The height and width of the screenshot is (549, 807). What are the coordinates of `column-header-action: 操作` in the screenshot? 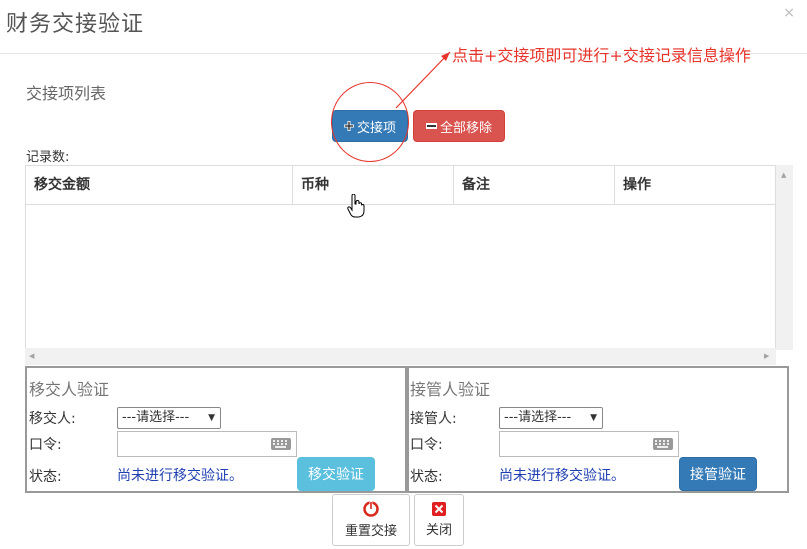 It's located at (695, 185).